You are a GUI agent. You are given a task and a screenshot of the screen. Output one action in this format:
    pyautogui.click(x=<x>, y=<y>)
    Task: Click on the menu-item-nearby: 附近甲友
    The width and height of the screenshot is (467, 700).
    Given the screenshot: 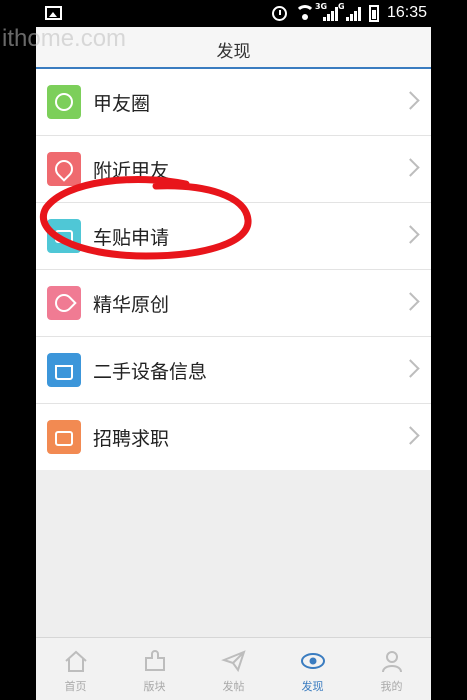 What is the action you would take?
    pyautogui.click(x=233, y=169)
    